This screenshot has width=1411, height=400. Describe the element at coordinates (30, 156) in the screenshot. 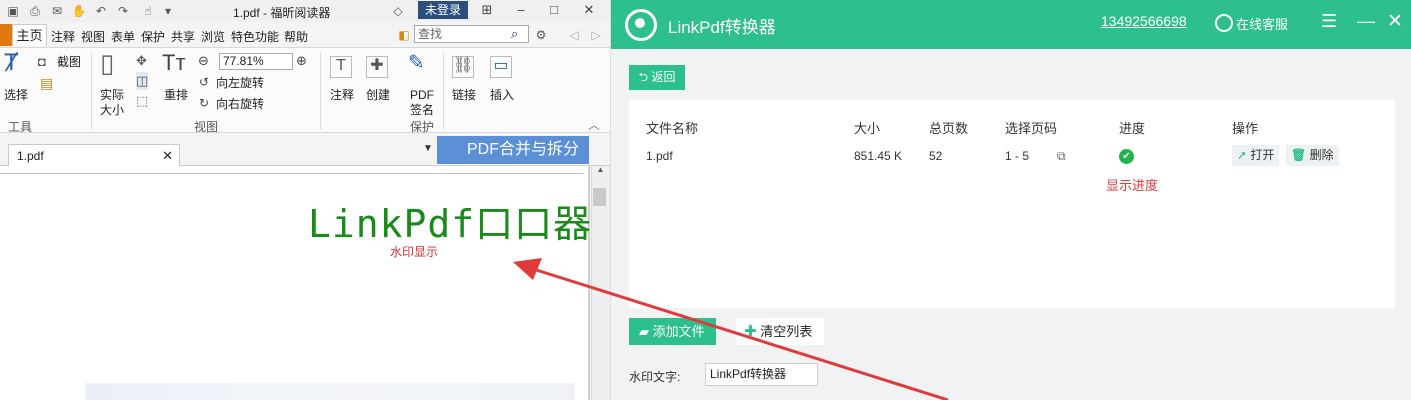

I see `document-tab-label: 1.pdf` at that location.